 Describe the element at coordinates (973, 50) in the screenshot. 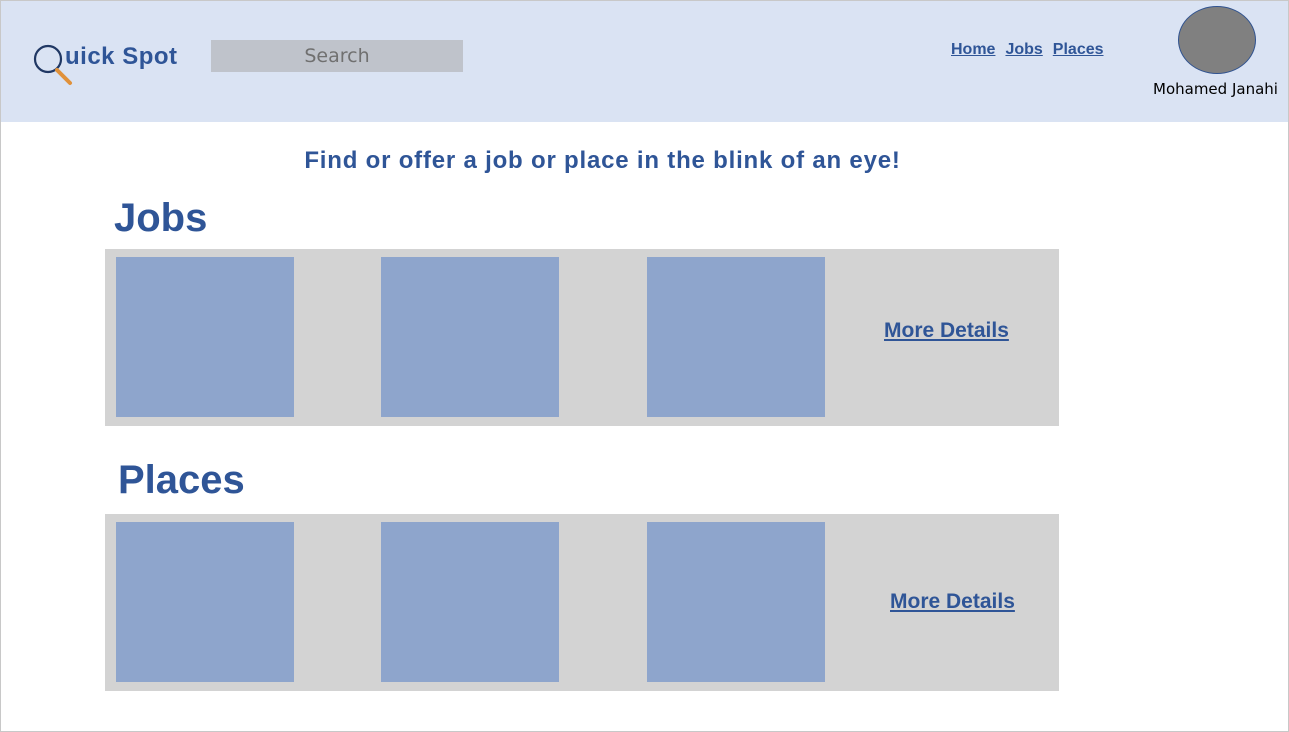

I see `nav-link-home: Home` at that location.